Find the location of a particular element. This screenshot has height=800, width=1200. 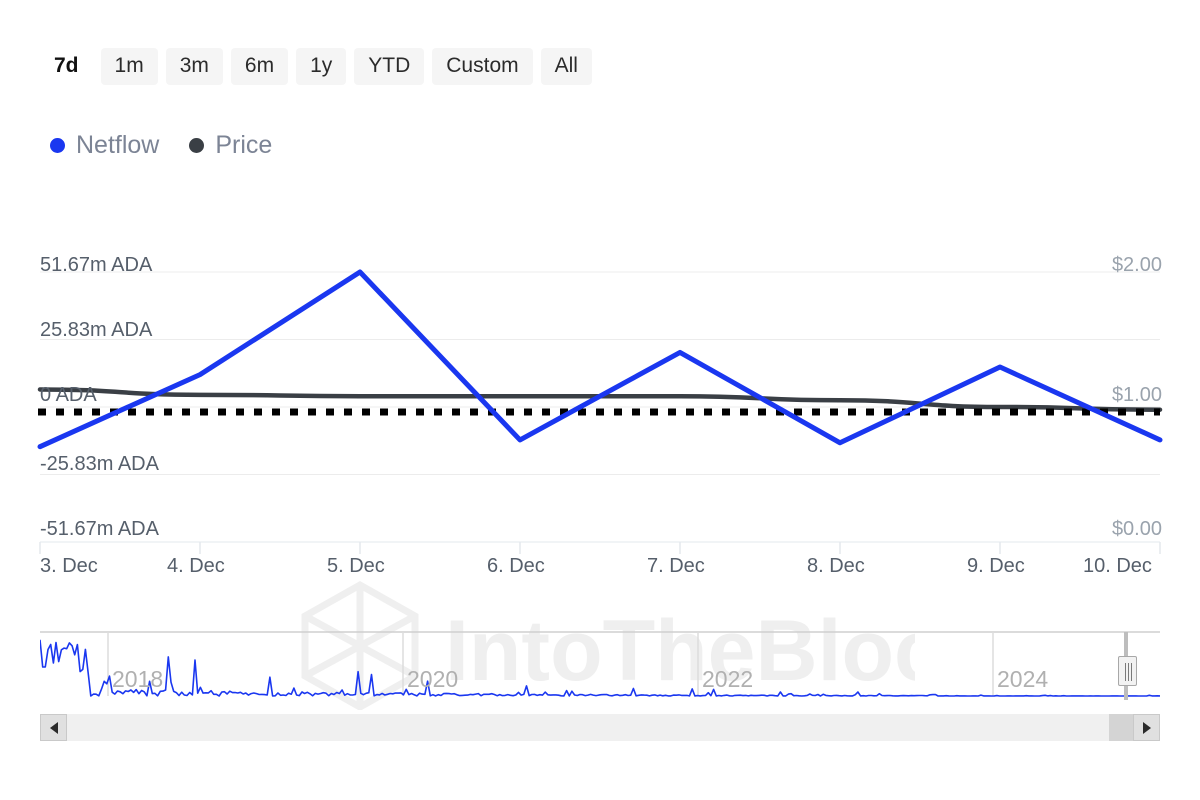

navigator-handle-right is located at coordinates (1127, 671).